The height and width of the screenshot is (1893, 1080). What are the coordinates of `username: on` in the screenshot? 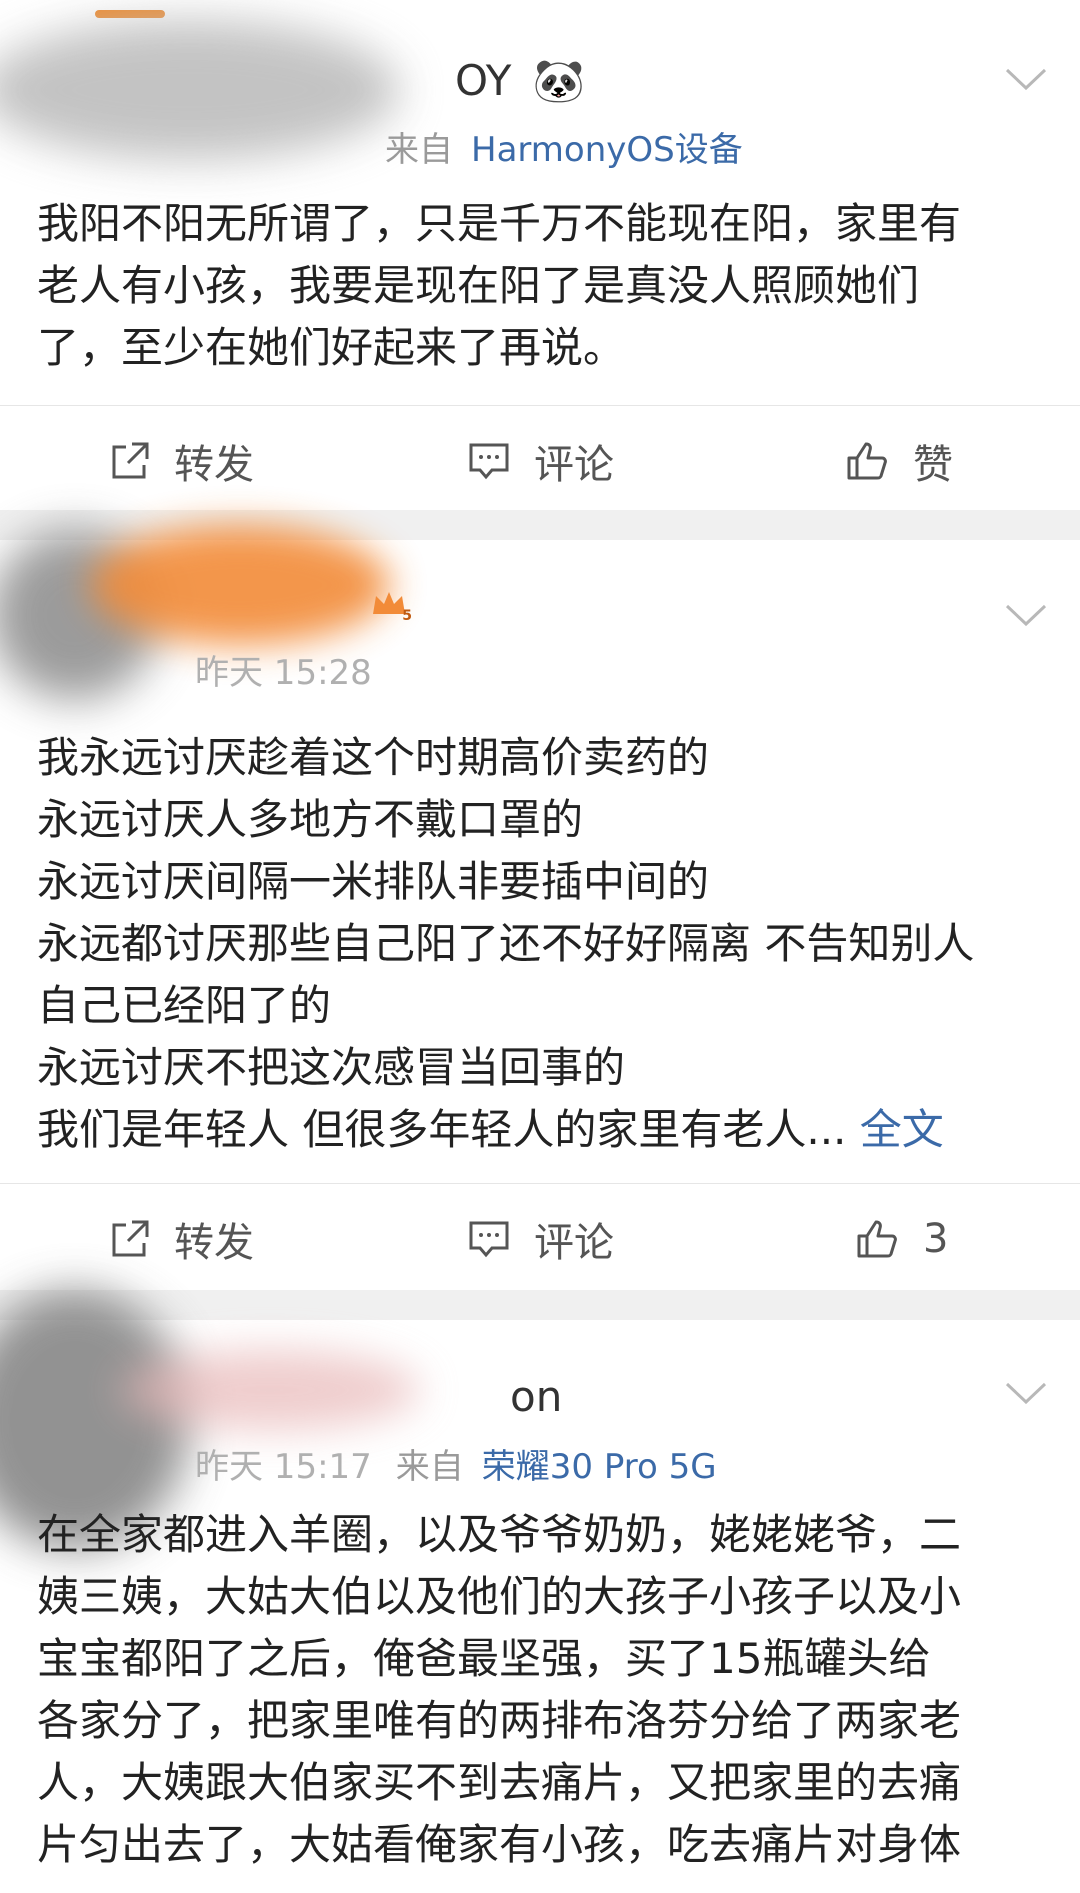 It's located at (536, 1396).